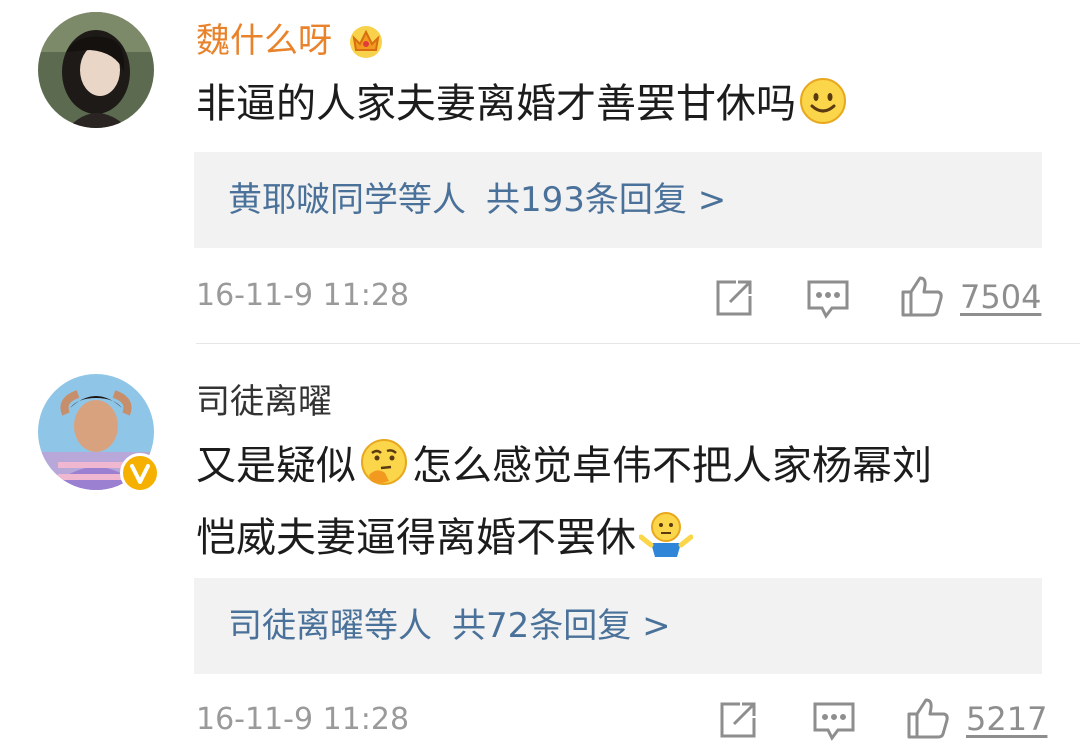 This screenshot has width=1080, height=746. What do you see at coordinates (638, 343) in the screenshot?
I see `divider` at bounding box center [638, 343].